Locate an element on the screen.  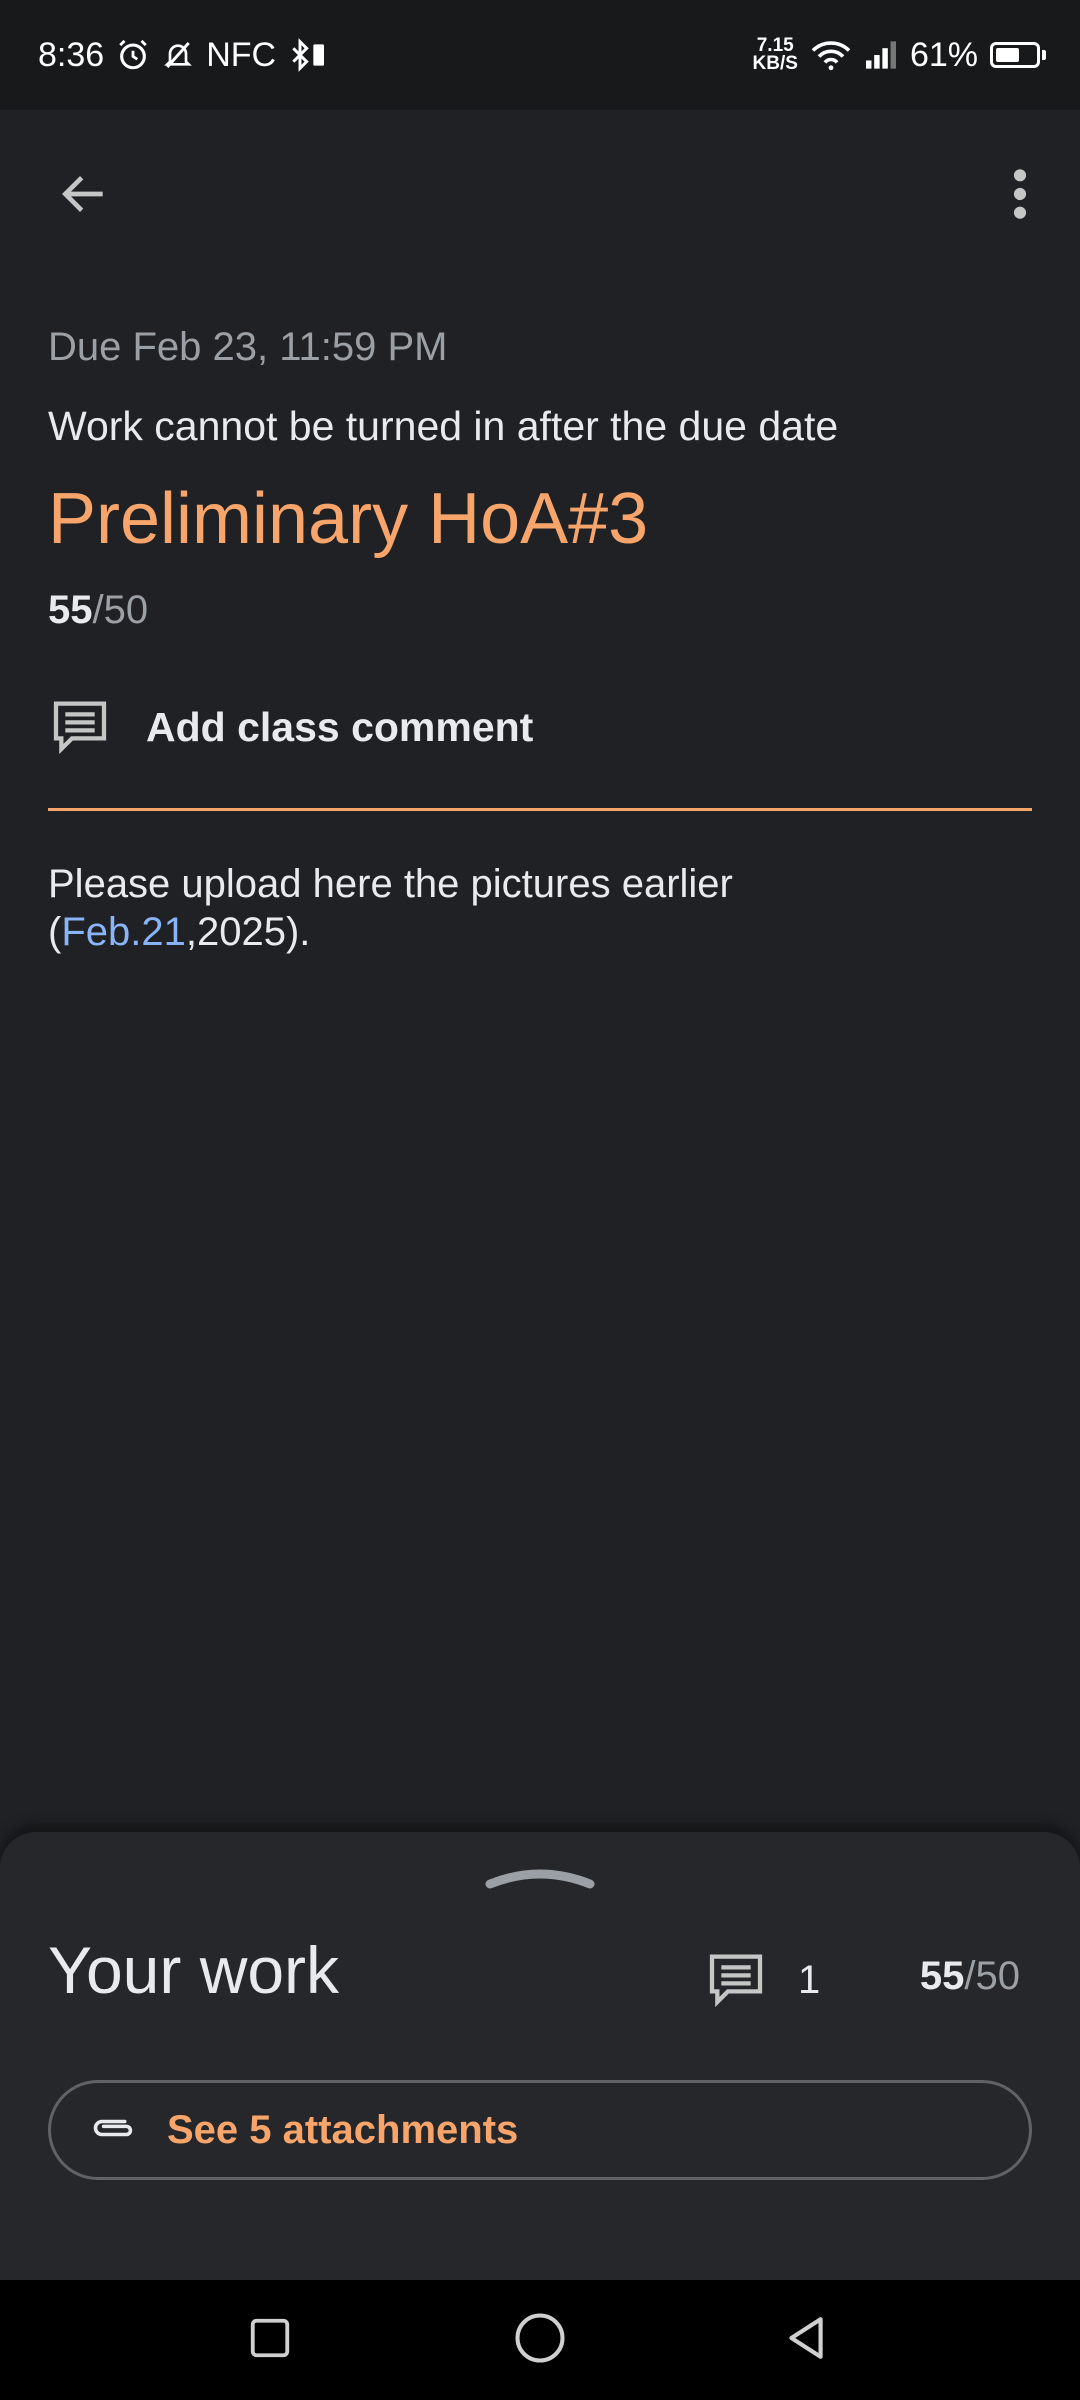
your-work-points: 55/50 is located at coordinates (970, 1976).